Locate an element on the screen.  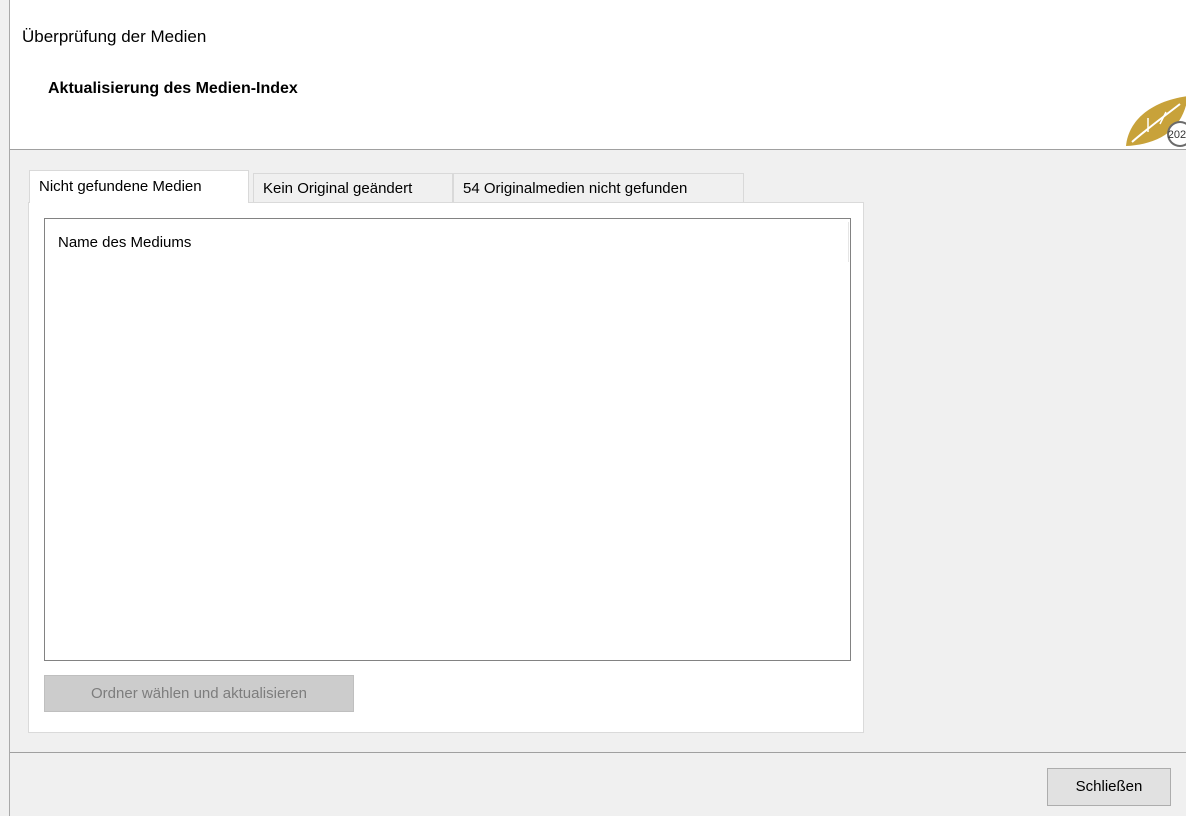
choose-folder-button: Ordner wählen und aktualisieren is located at coordinates (199, 693).